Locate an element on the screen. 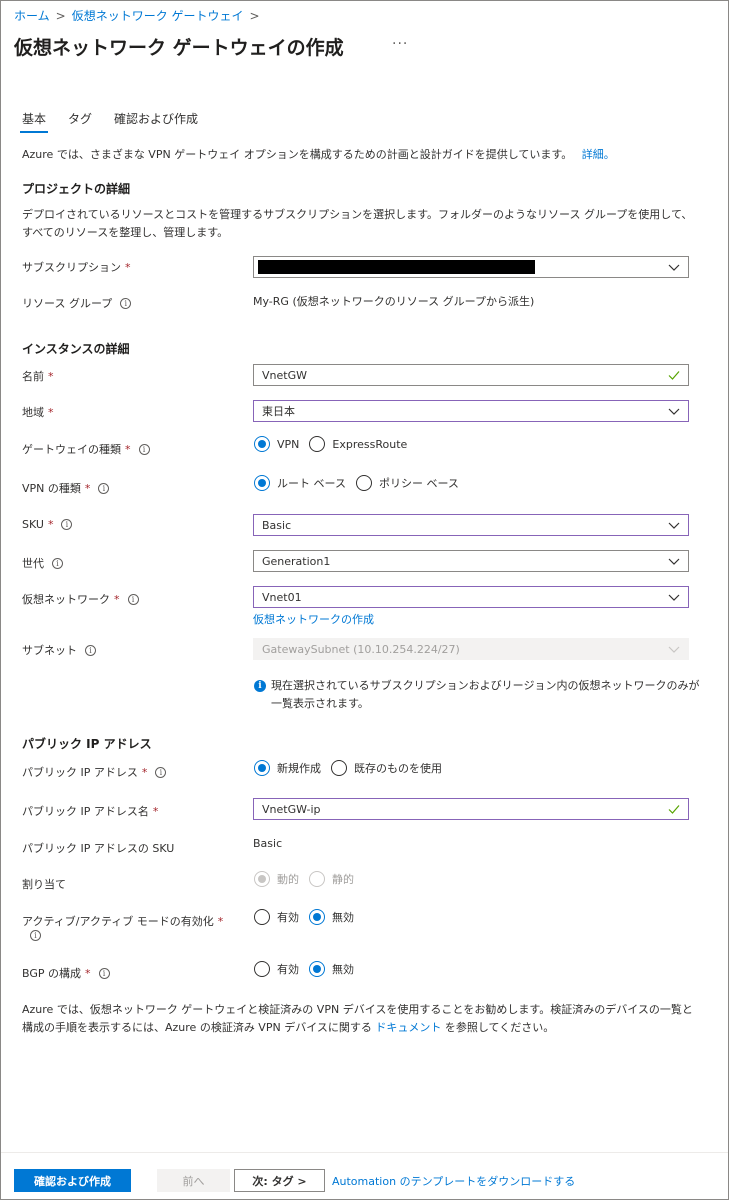 This screenshot has width=729, height=1200. tab-review-create: 確認および作成 is located at coordinates (156, 118).